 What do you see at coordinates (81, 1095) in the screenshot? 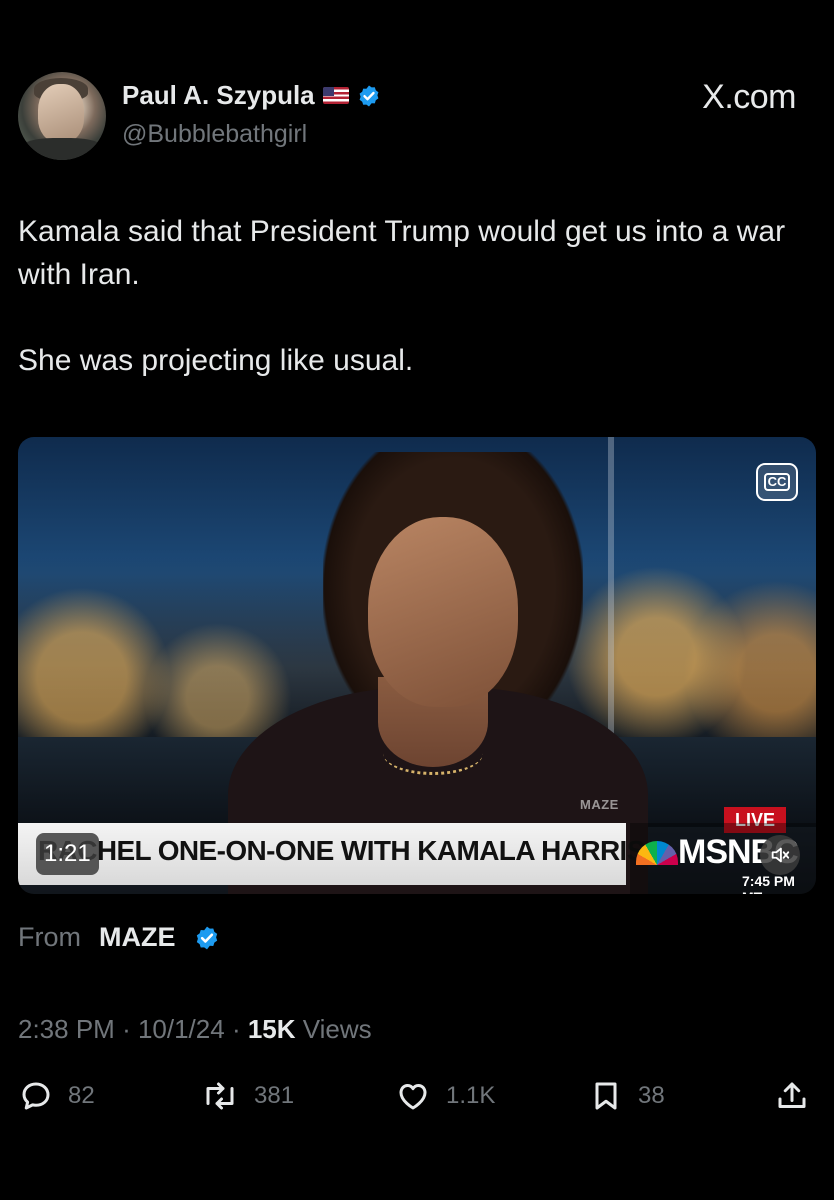
I see `reply-count: 82` at bounding box center [81, 1095].